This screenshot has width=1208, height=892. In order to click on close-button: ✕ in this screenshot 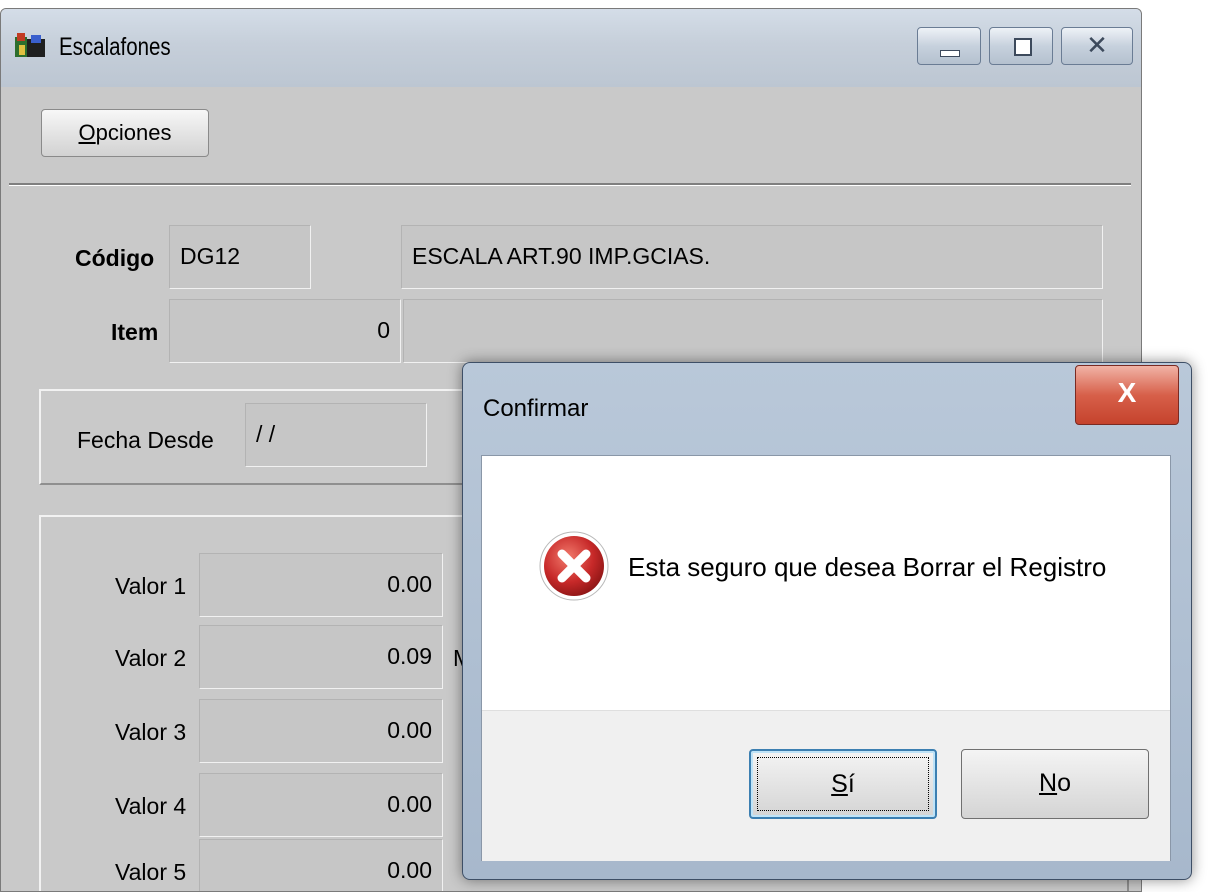, I will do `click(1097, 46)`.